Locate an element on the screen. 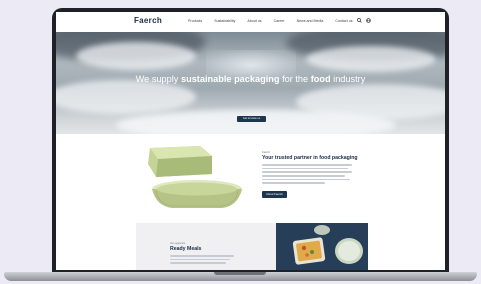 The height and width of the screenshot is (284, 481). nav-item-about-us: About us is located at coordinates (254, 21).